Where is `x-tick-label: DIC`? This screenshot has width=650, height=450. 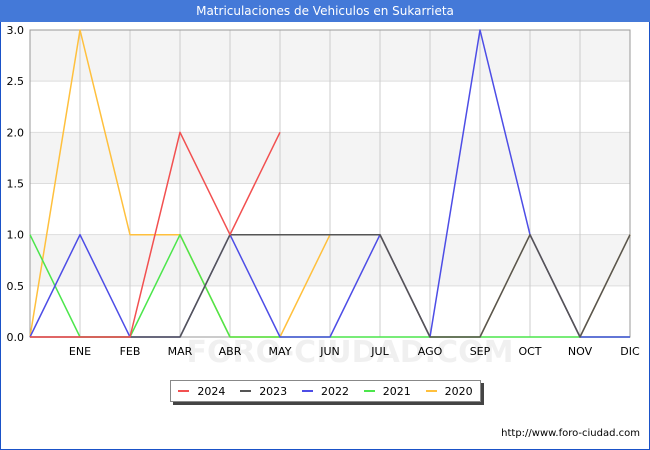
x-tick-label: DIC is located at coordinates (630, 351).